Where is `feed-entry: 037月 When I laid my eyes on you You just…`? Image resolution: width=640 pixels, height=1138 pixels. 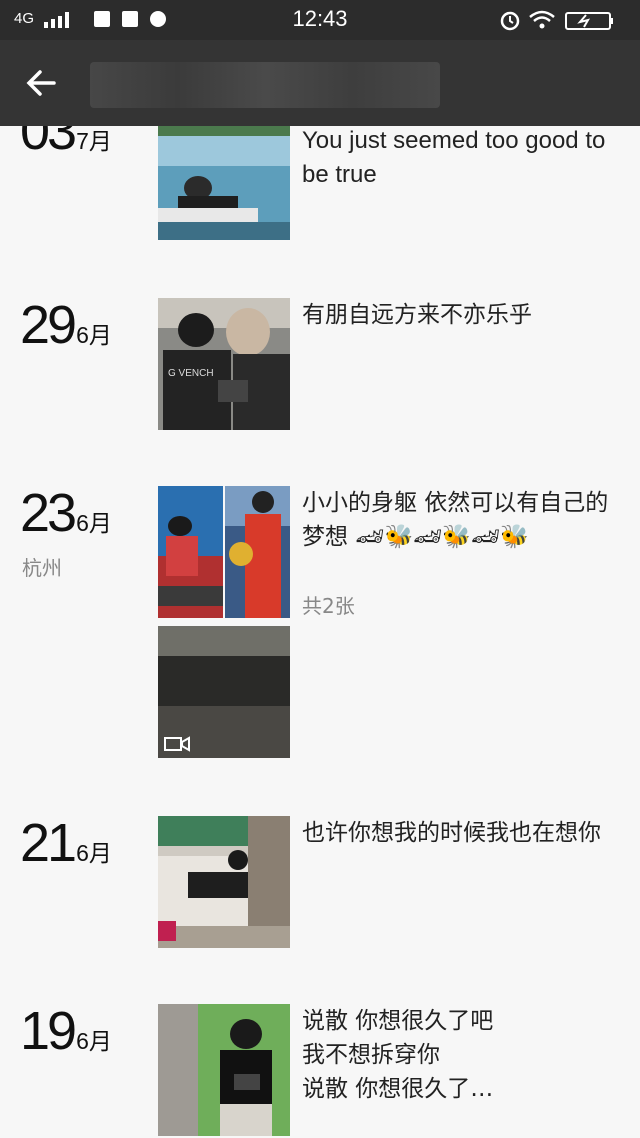
feed-entry: 037月 When I laid my eyes on you You just… is located at coordinates (320, 186).